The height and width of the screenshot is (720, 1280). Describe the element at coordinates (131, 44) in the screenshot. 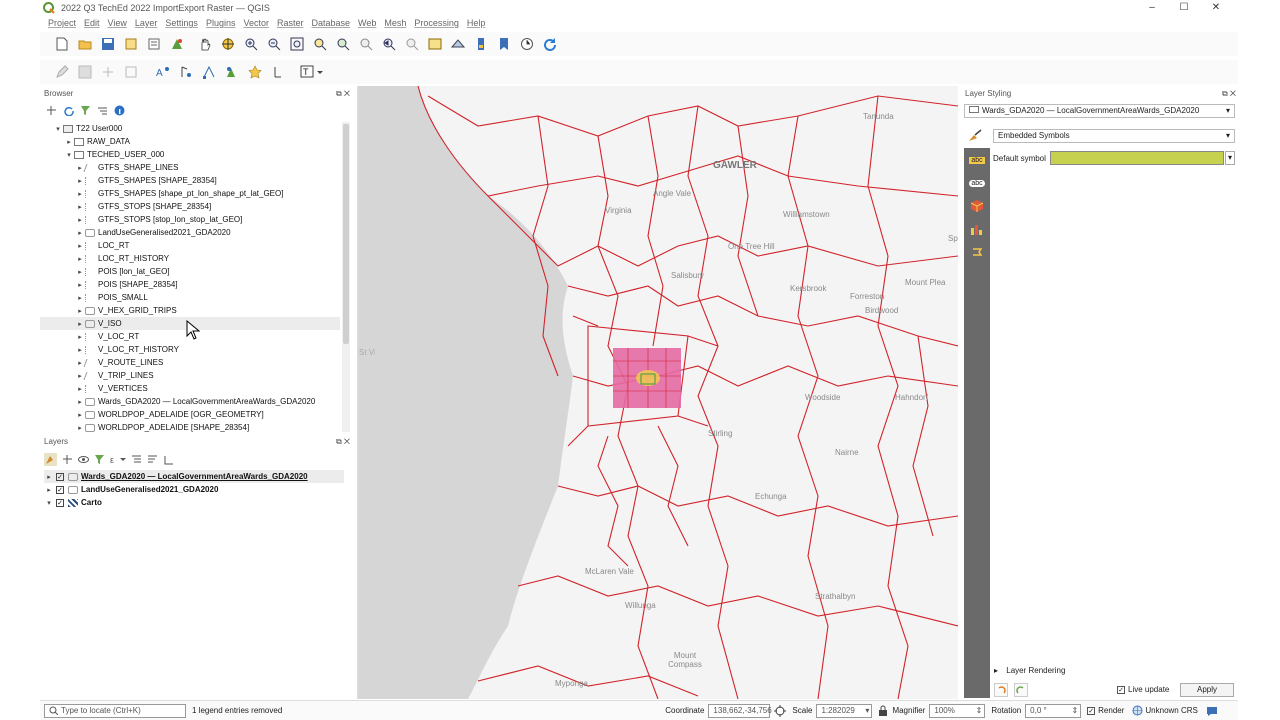

I see `new-print-layout-button` at that location.